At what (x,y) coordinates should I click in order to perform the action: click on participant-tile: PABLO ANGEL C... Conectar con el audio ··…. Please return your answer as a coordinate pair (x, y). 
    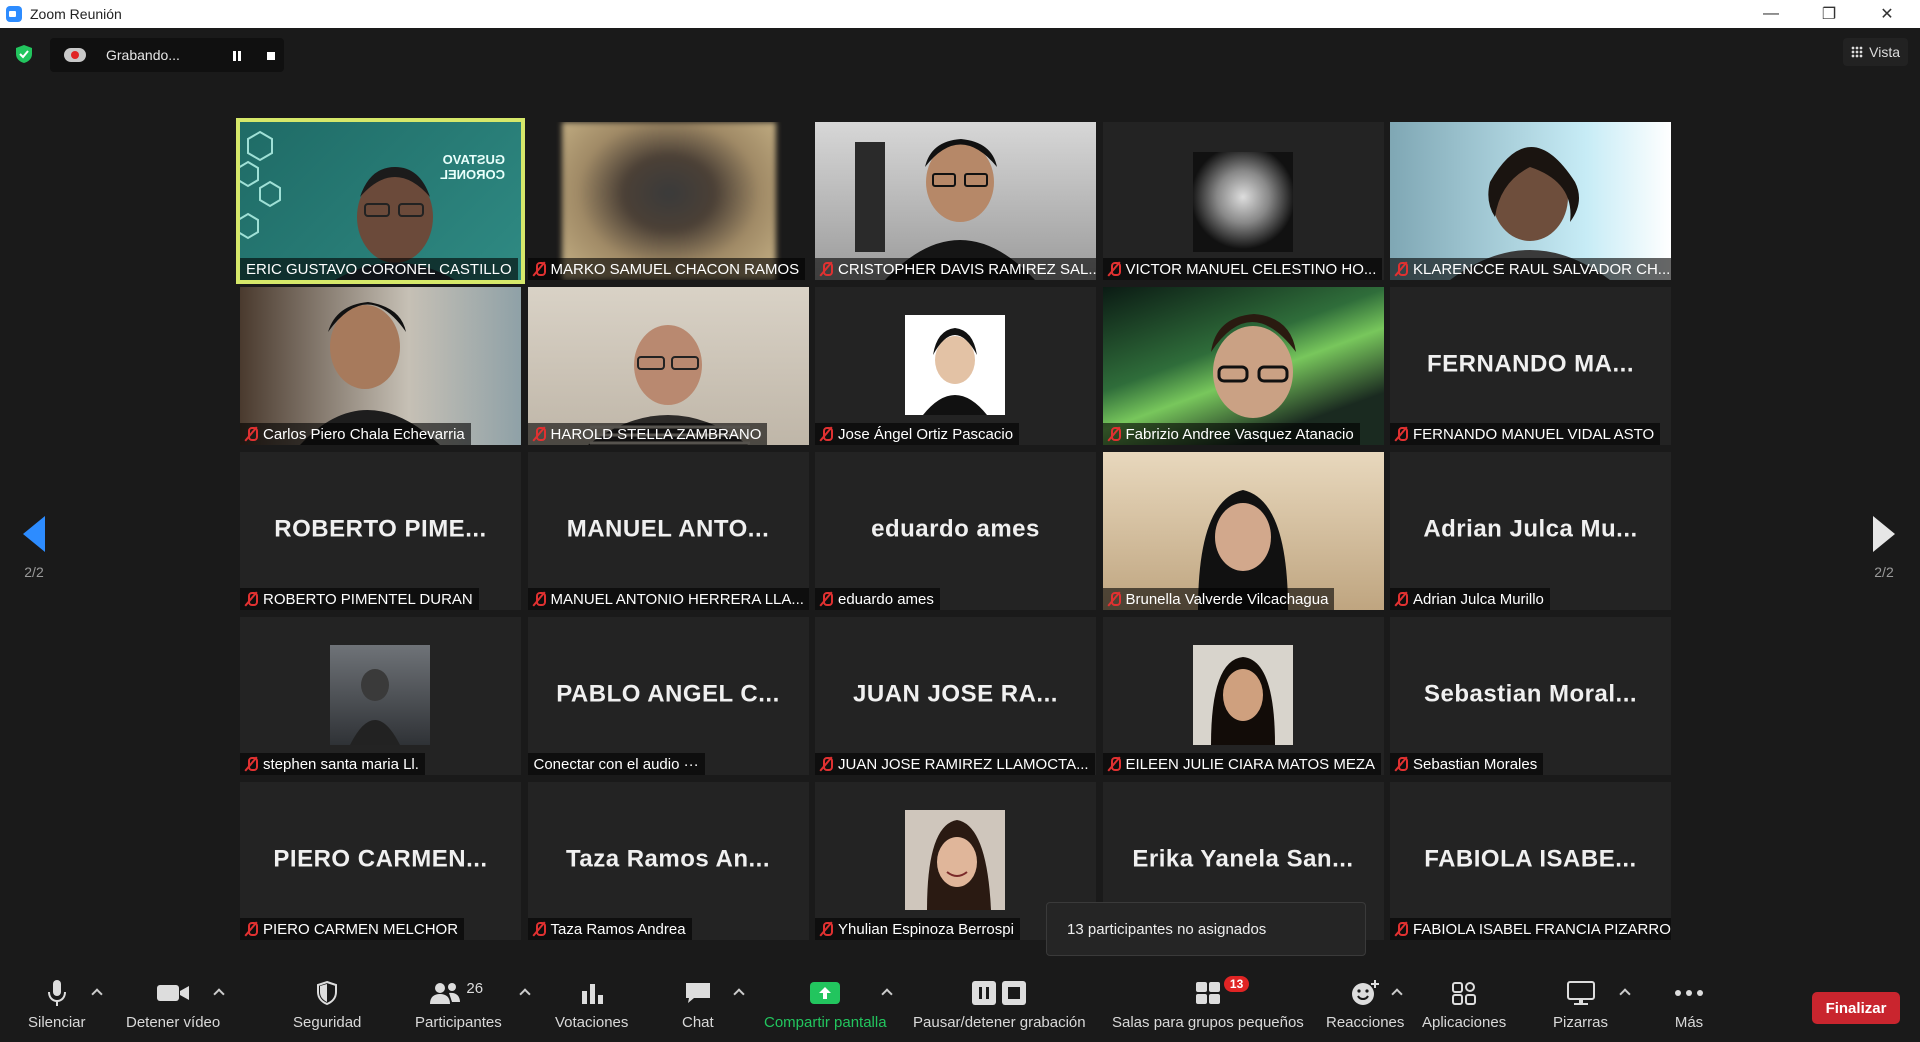
    Looking at the image, I should click on (668, 696).